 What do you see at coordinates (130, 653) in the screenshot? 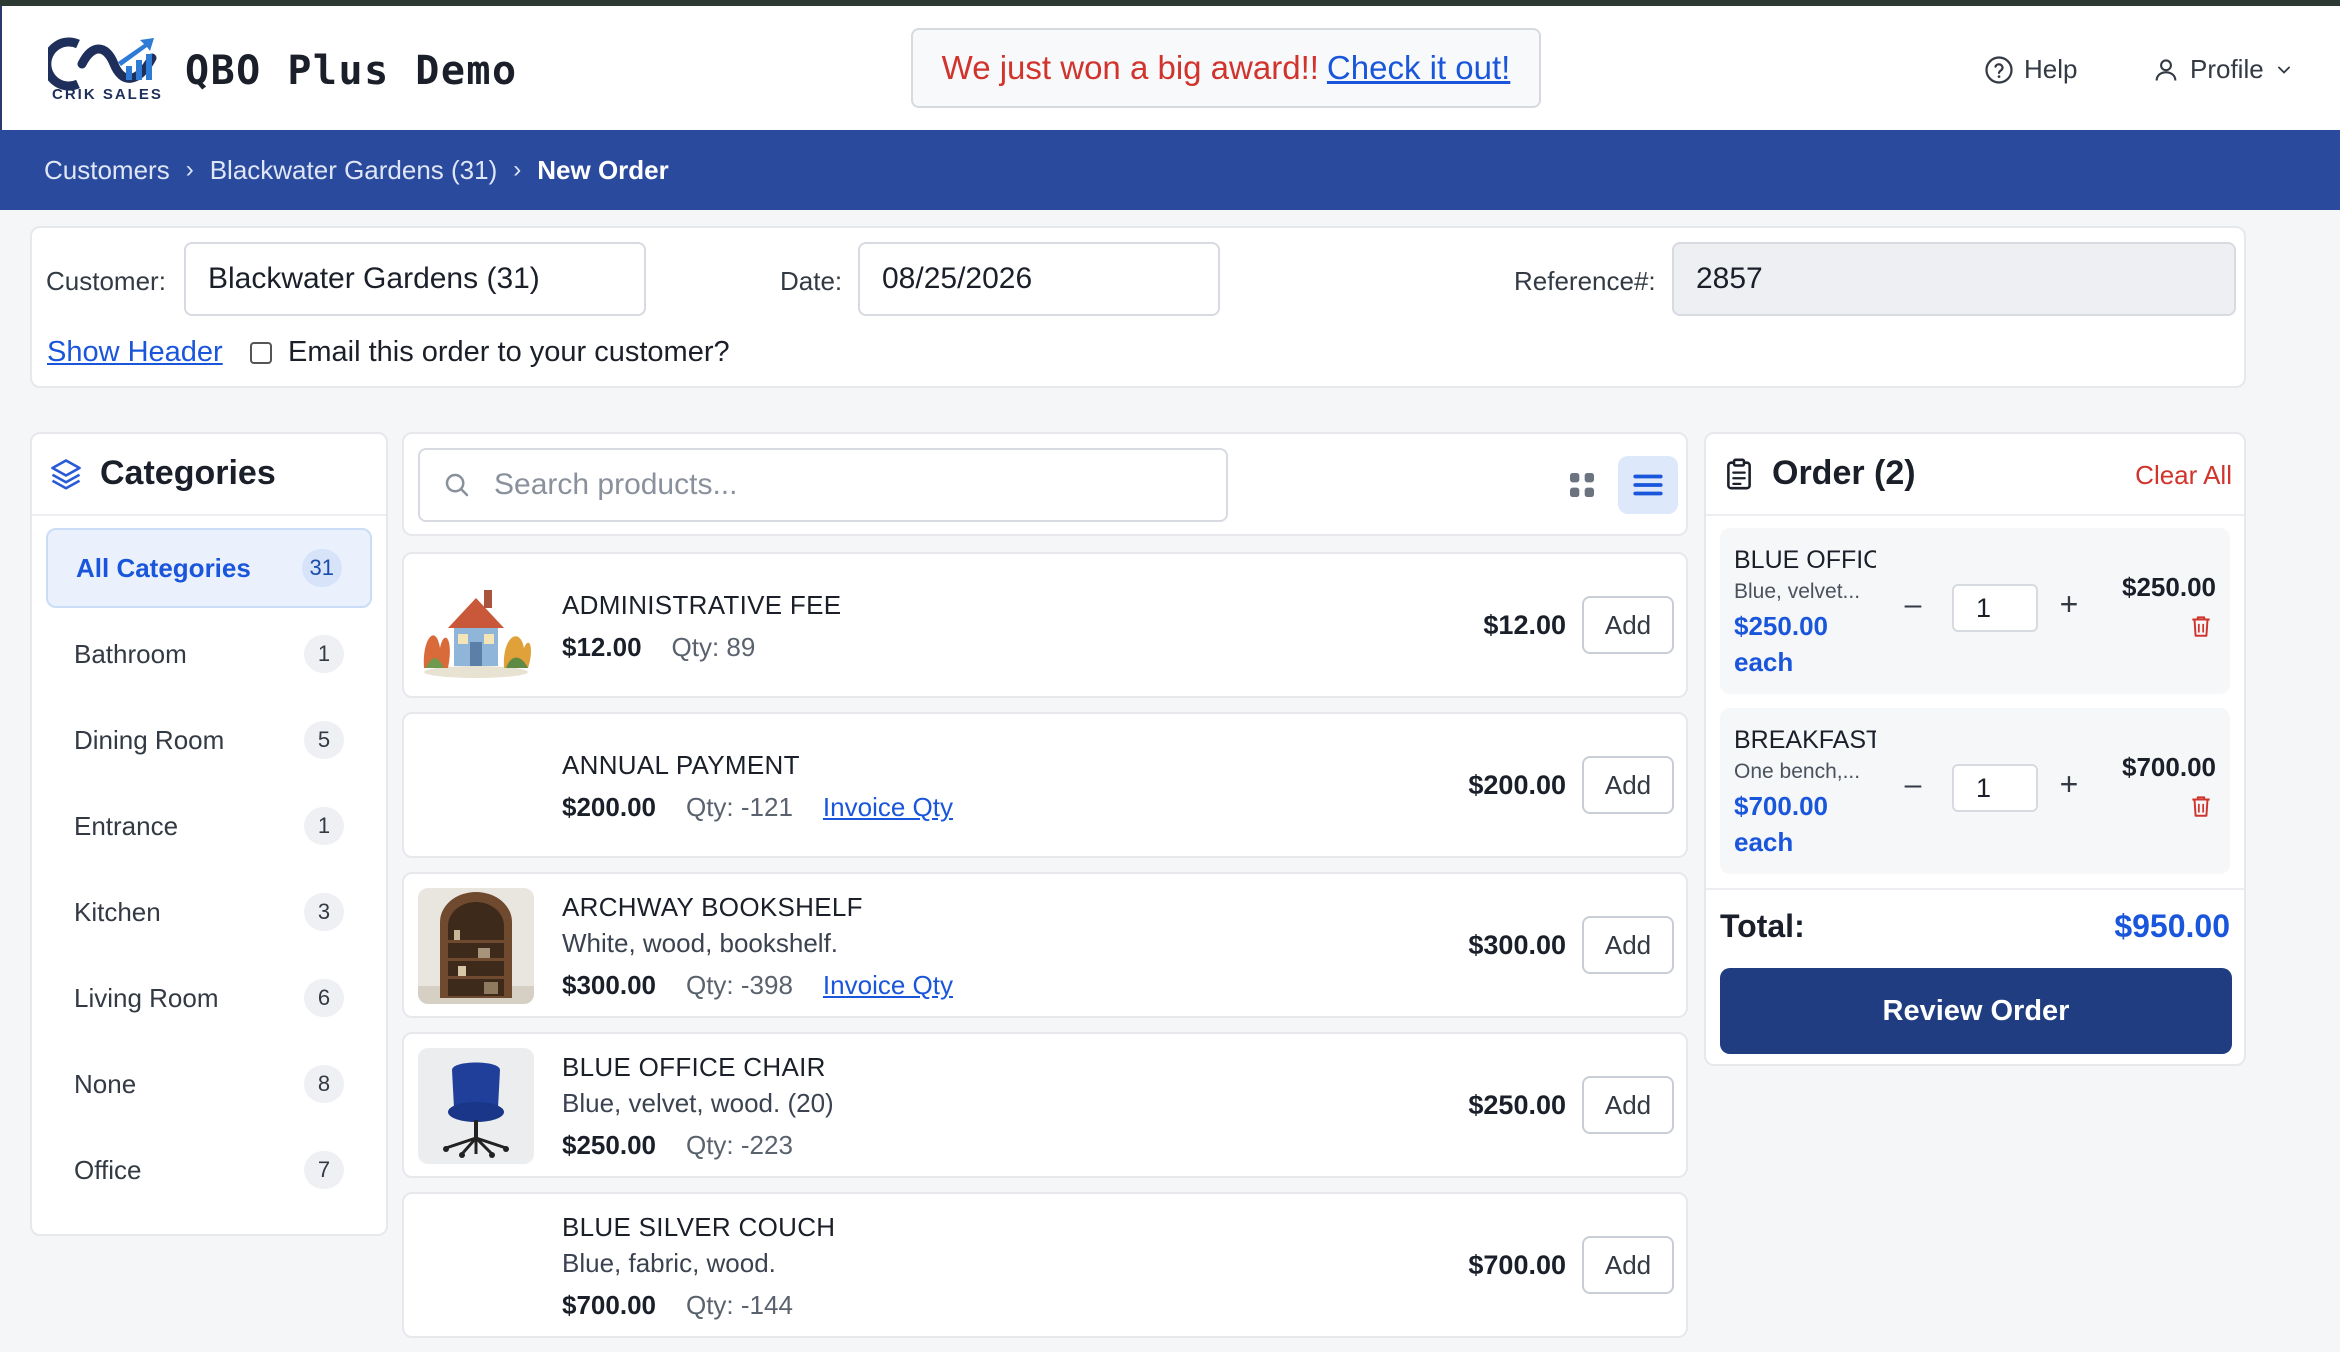
I see `category-label: Bathroom` at bounding box center [130, 653].